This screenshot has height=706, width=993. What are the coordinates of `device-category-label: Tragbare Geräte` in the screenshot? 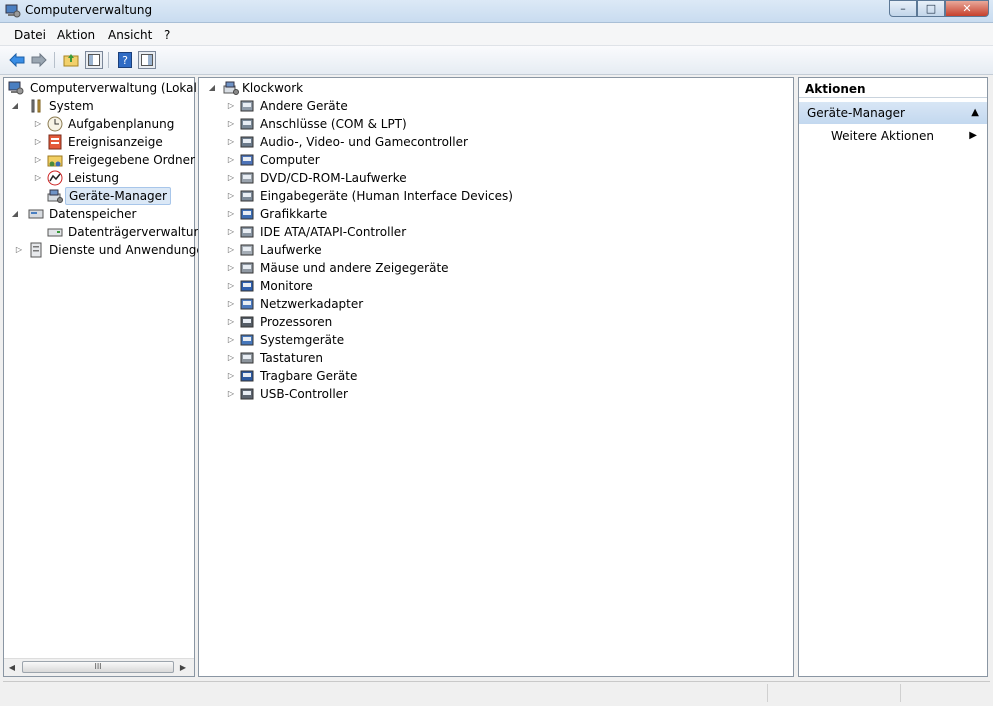 It's located at (309, 376).